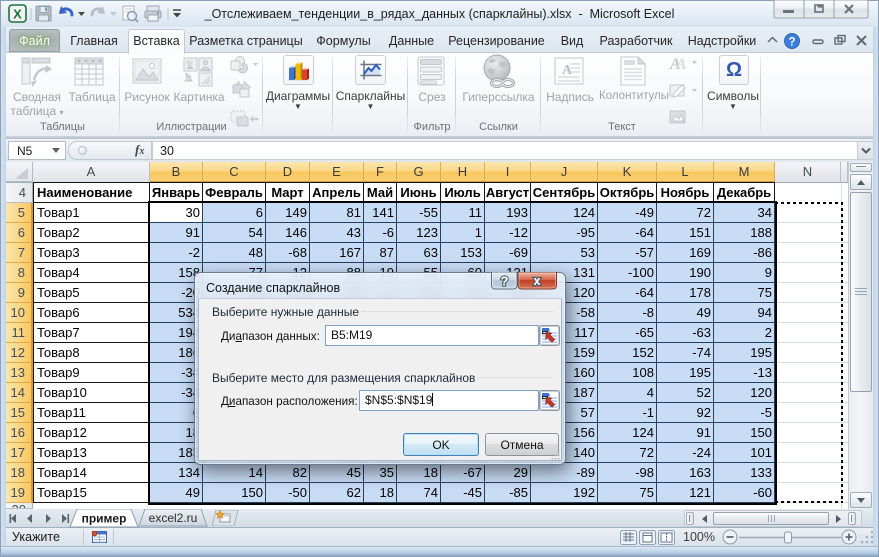 This screenshot has height=557, width=879. What do you see at coordinates (537, 281) in the screenshot?
I see `svg-text: x` at bounding box center [537, 281].